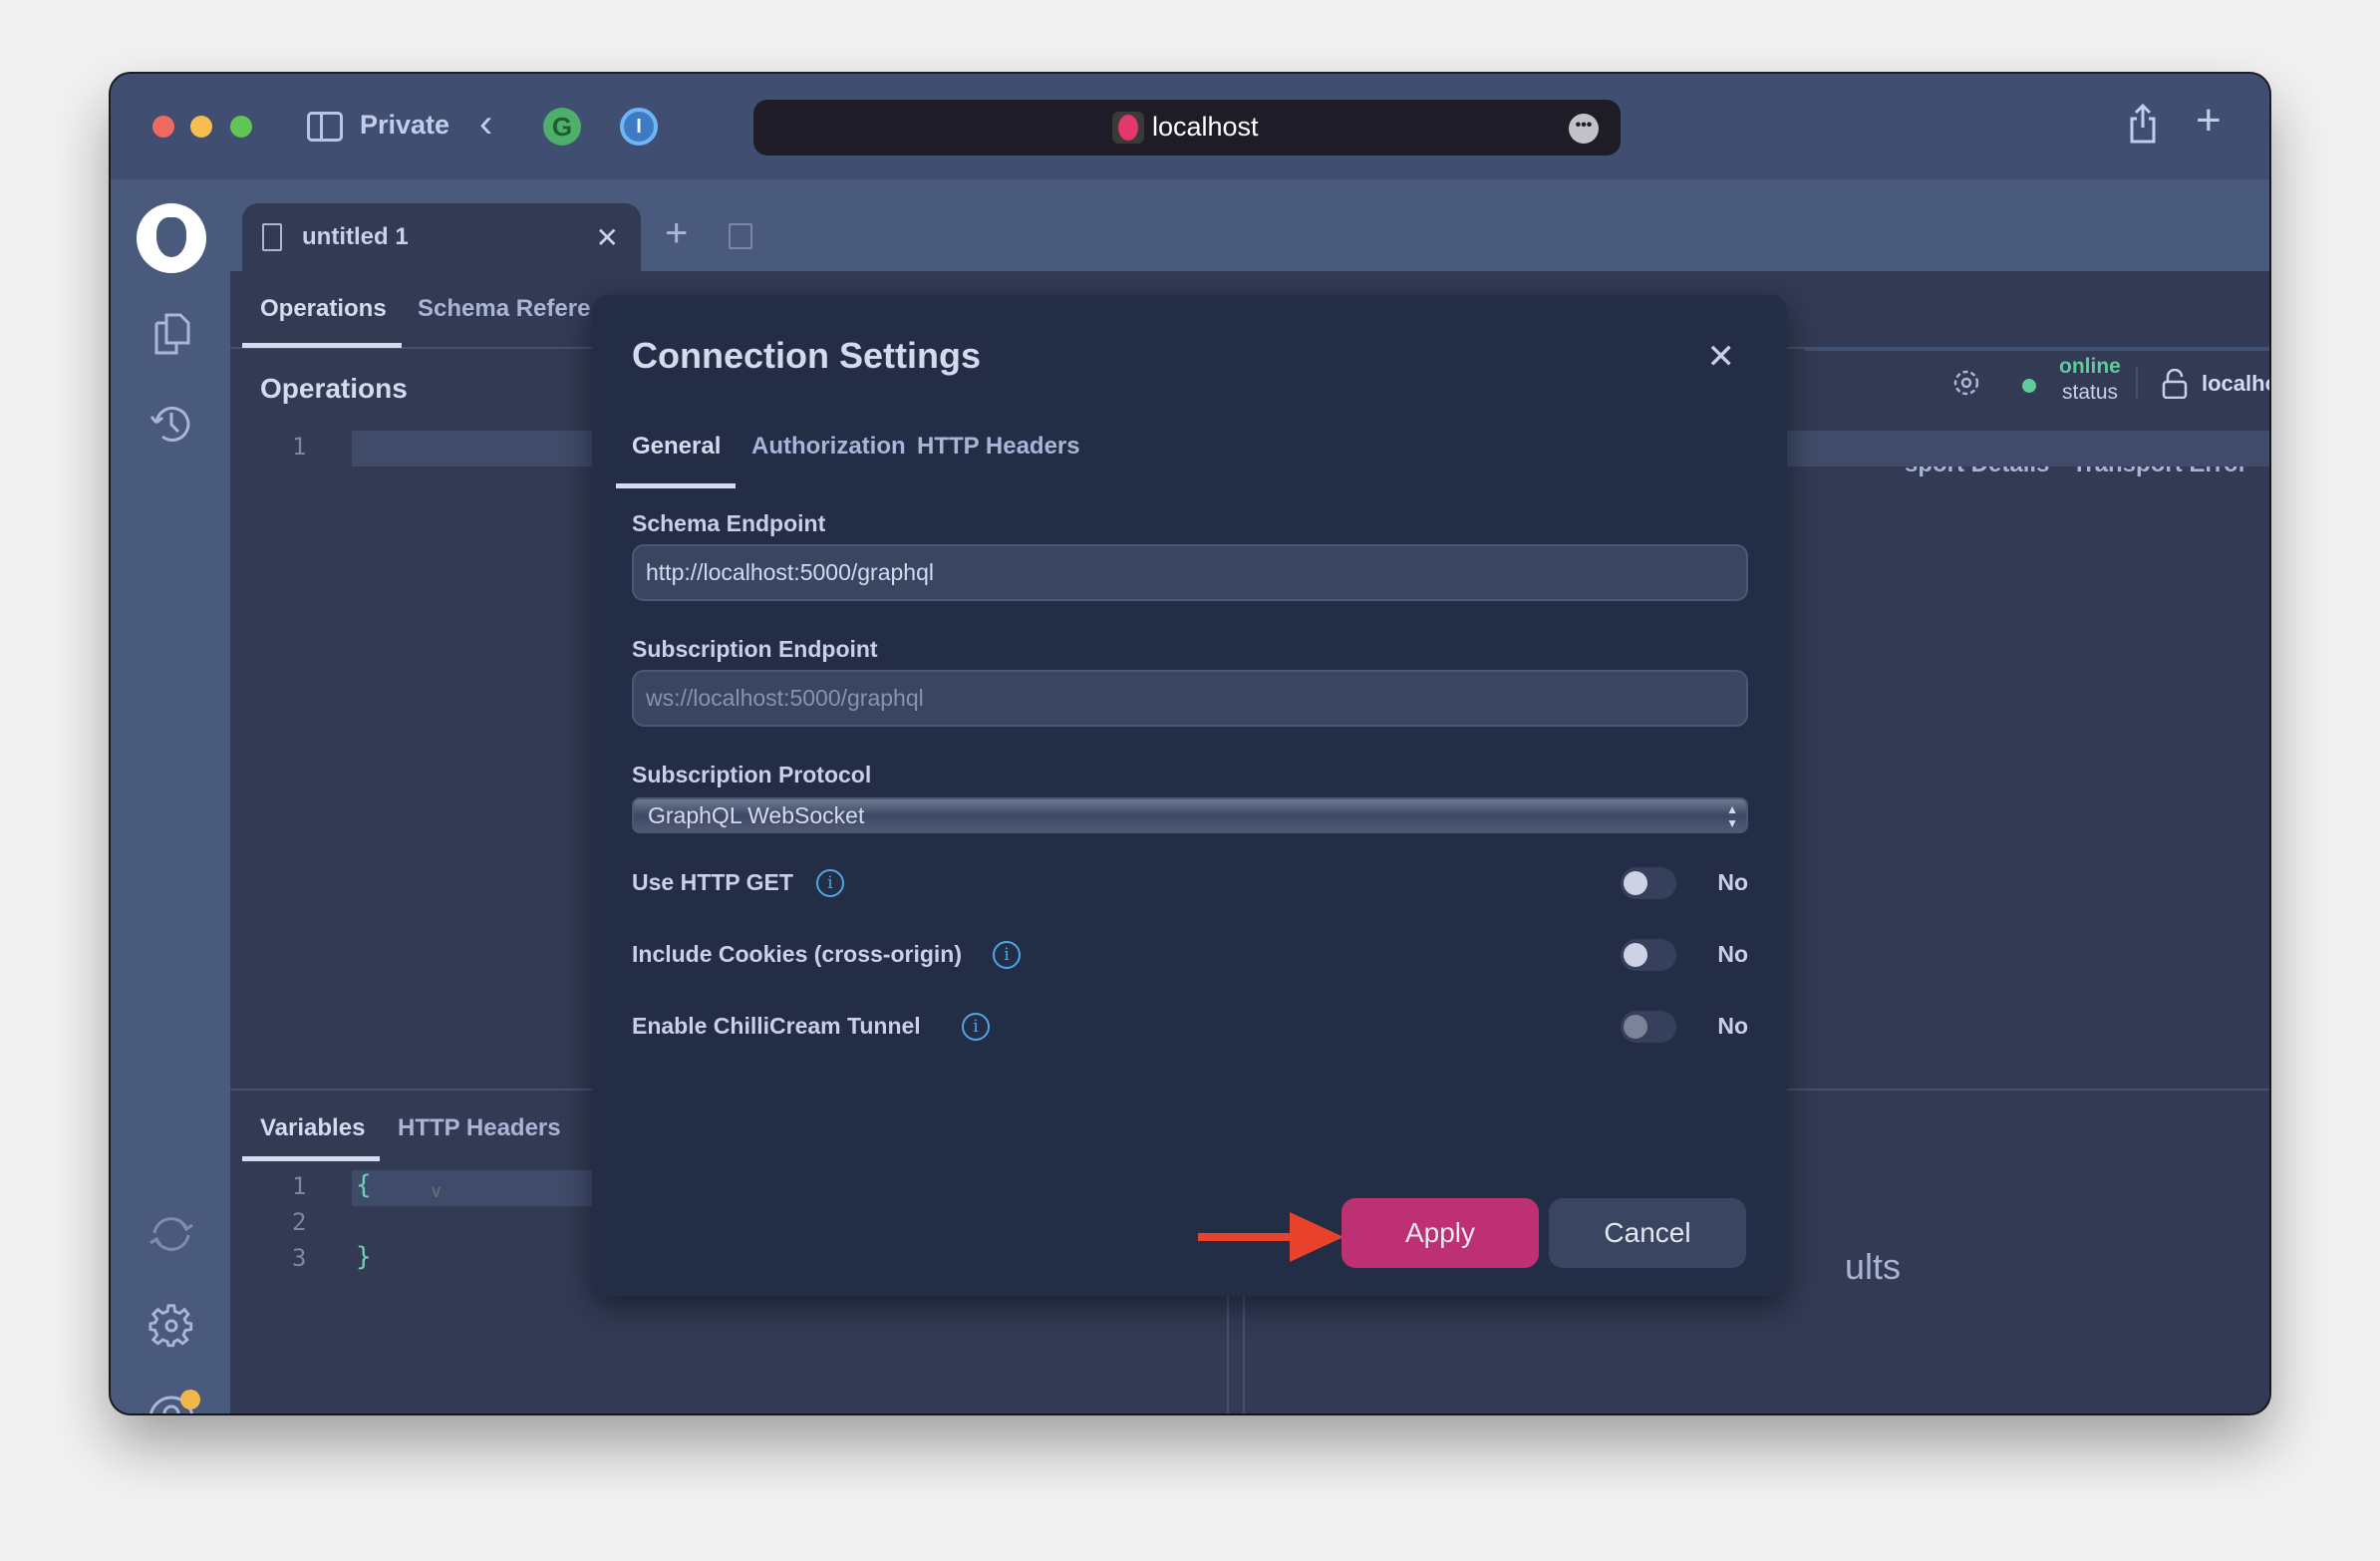  Describe the element at coordinates (776, 1026) in the screenshot. I see `option-label: Enable ChilliCream Tunnel` at that location.